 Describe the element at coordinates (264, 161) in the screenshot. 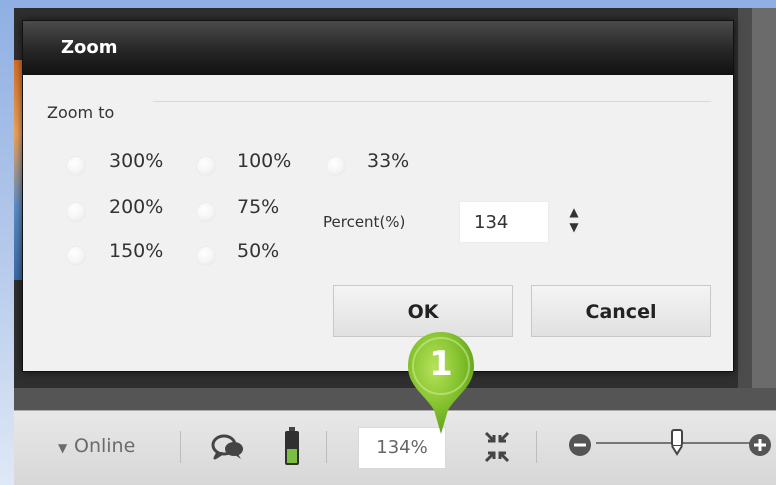

I see `radio-100-label: 100%` at that location.